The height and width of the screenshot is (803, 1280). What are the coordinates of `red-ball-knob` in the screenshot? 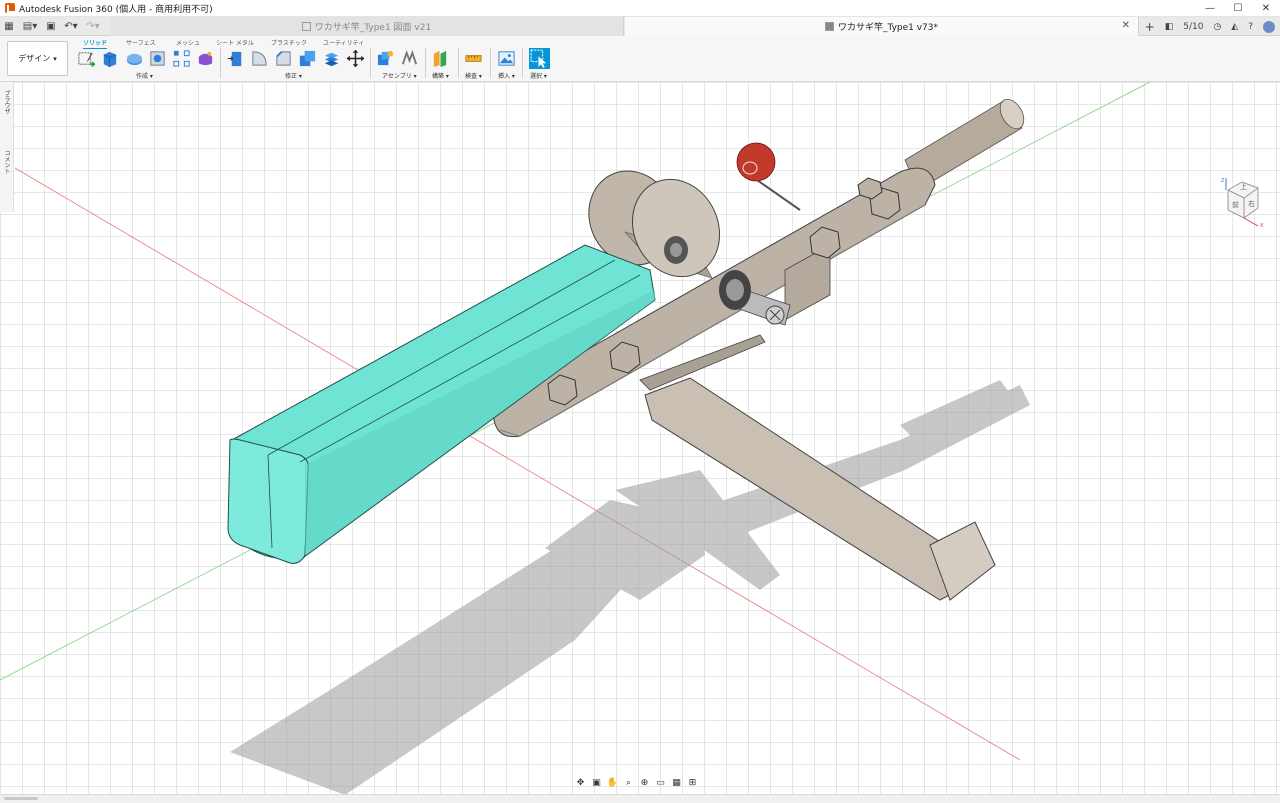 It's located at (756, 162).